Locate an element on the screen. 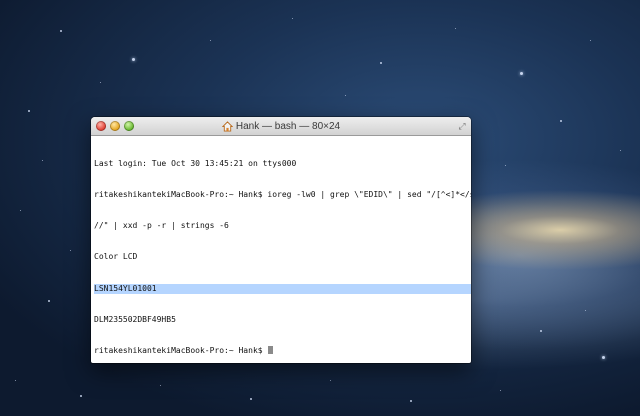 This screenshot has height=416, width=640. window-title: Hank — bash — 80×24 is located at coordinates (281, 126).